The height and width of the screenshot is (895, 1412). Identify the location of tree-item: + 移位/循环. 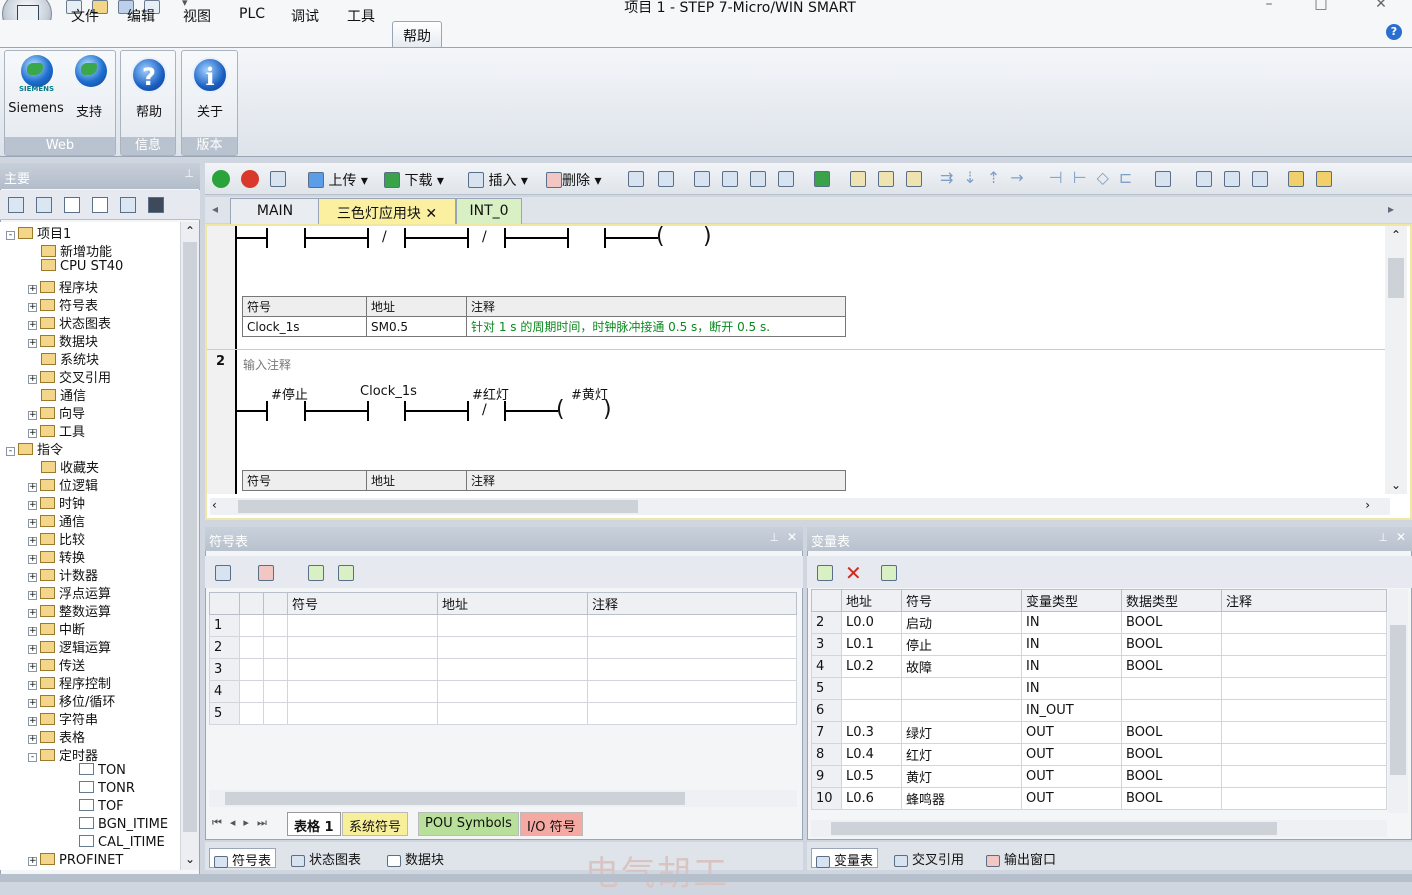
(71, 700).